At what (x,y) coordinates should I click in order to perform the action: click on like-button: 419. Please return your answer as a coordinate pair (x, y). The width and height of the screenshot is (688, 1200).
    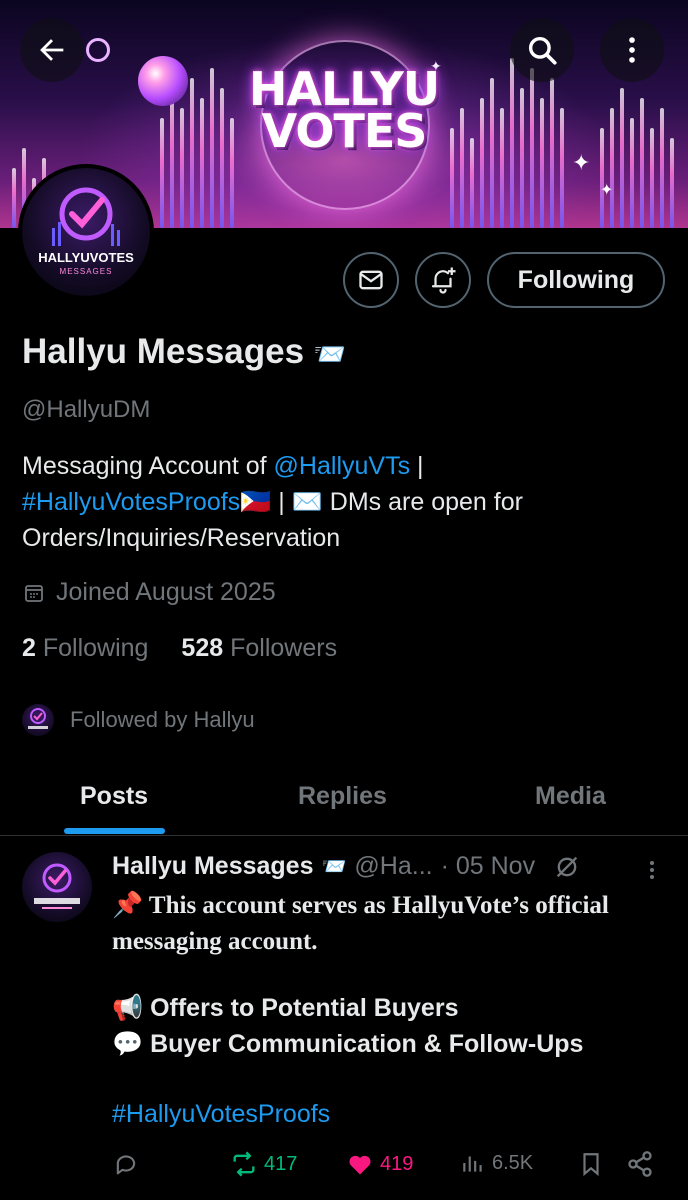
    Looking at the image, I should click on (379, 1164).